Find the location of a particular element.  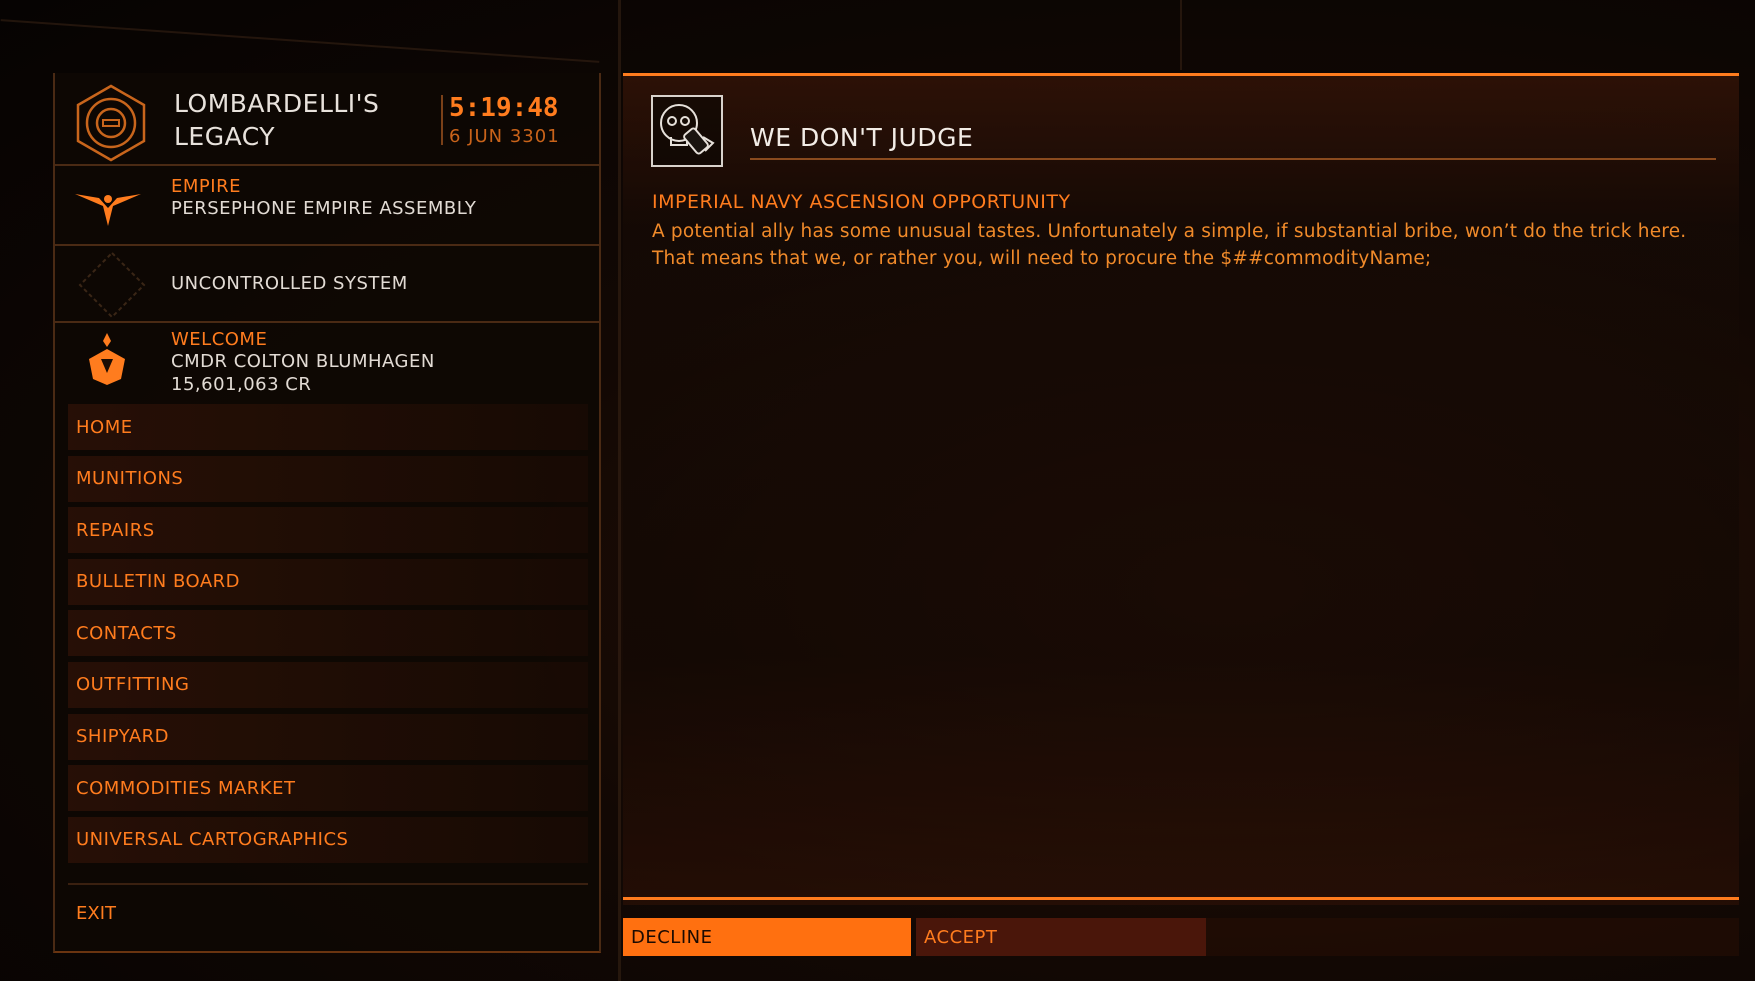

skull-canister-icon is located at coordinates (687, 133).